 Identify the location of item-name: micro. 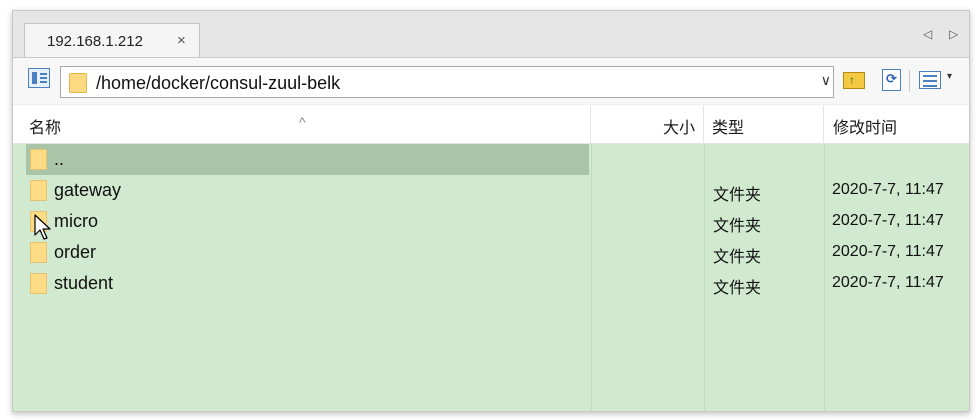
(76, 221).